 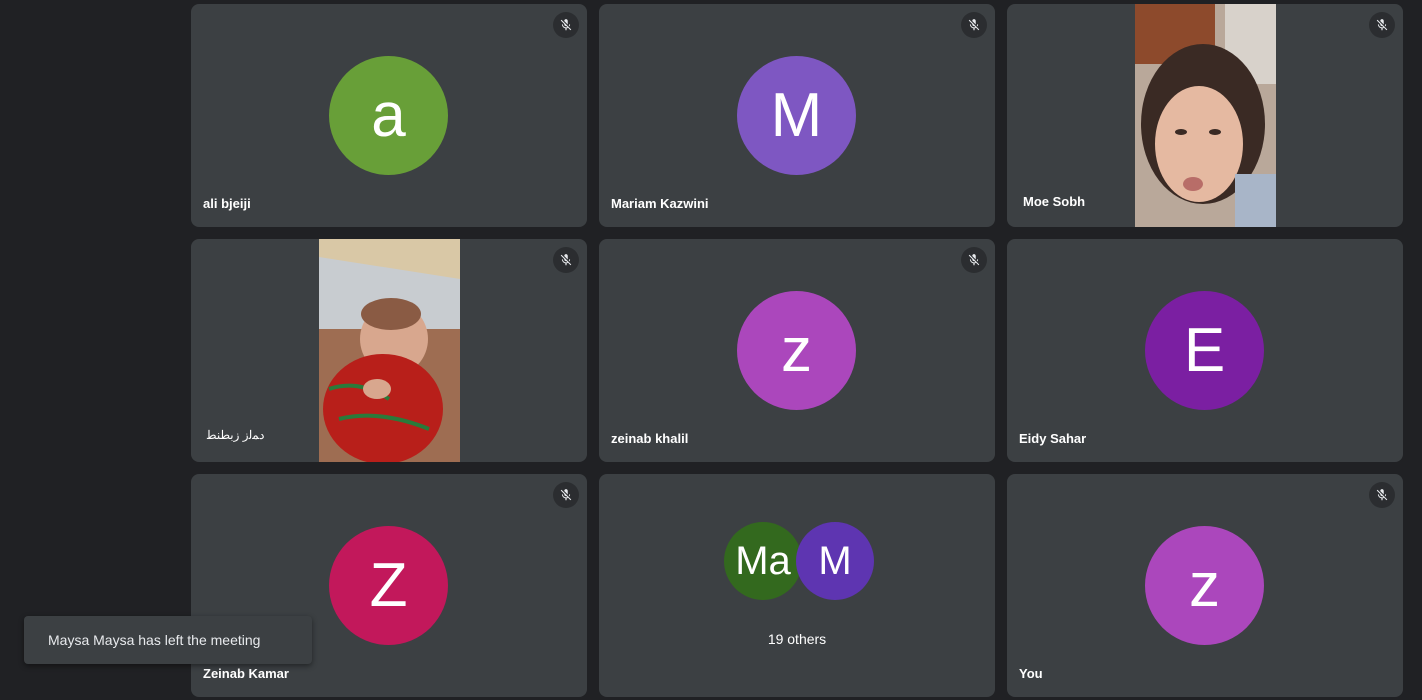 What do you see at coordinates (227, 203) in the screenshot?
I see `participant-name: ali bjeiji` at bounding box center [227, 203].